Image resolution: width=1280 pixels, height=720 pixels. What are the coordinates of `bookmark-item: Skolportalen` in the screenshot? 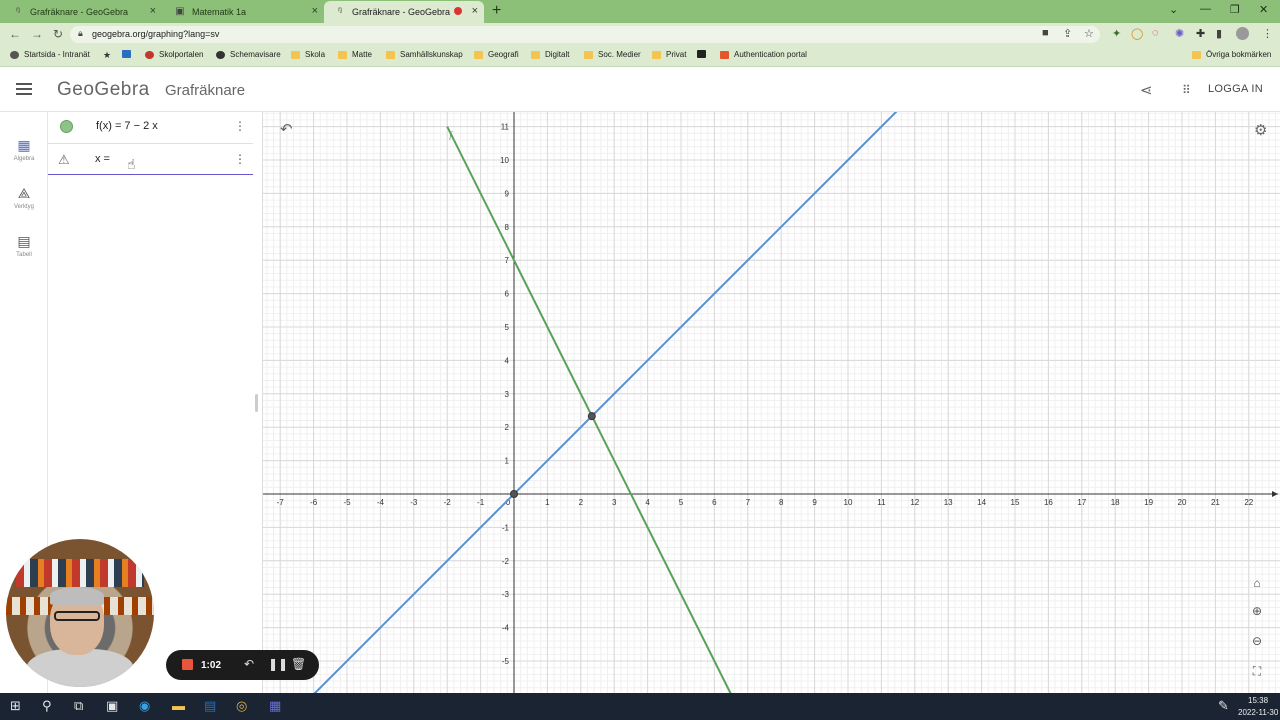 It's located at (174, 54).